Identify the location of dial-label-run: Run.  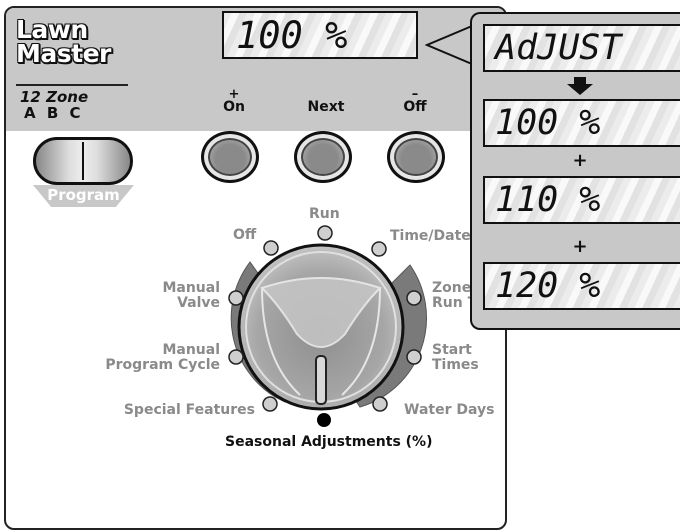
(324, 214).